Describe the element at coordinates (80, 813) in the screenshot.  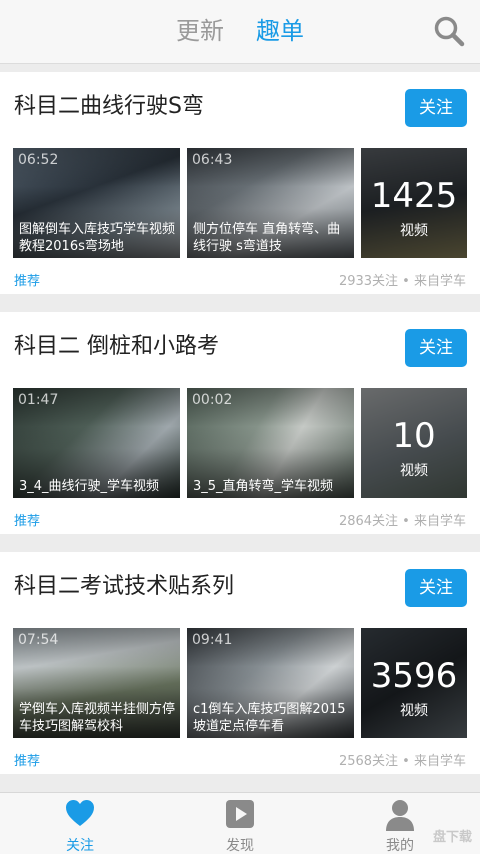
I see `heart-icon` at that location.